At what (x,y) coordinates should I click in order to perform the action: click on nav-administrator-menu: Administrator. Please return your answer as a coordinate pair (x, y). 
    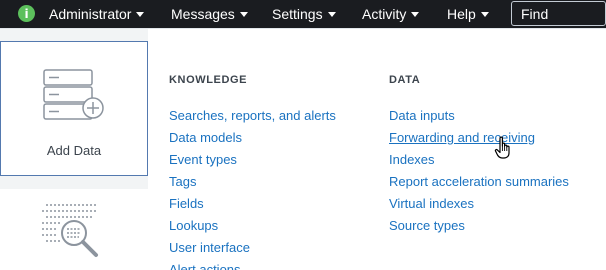
    Looking at the image, I should click on (97, 14).